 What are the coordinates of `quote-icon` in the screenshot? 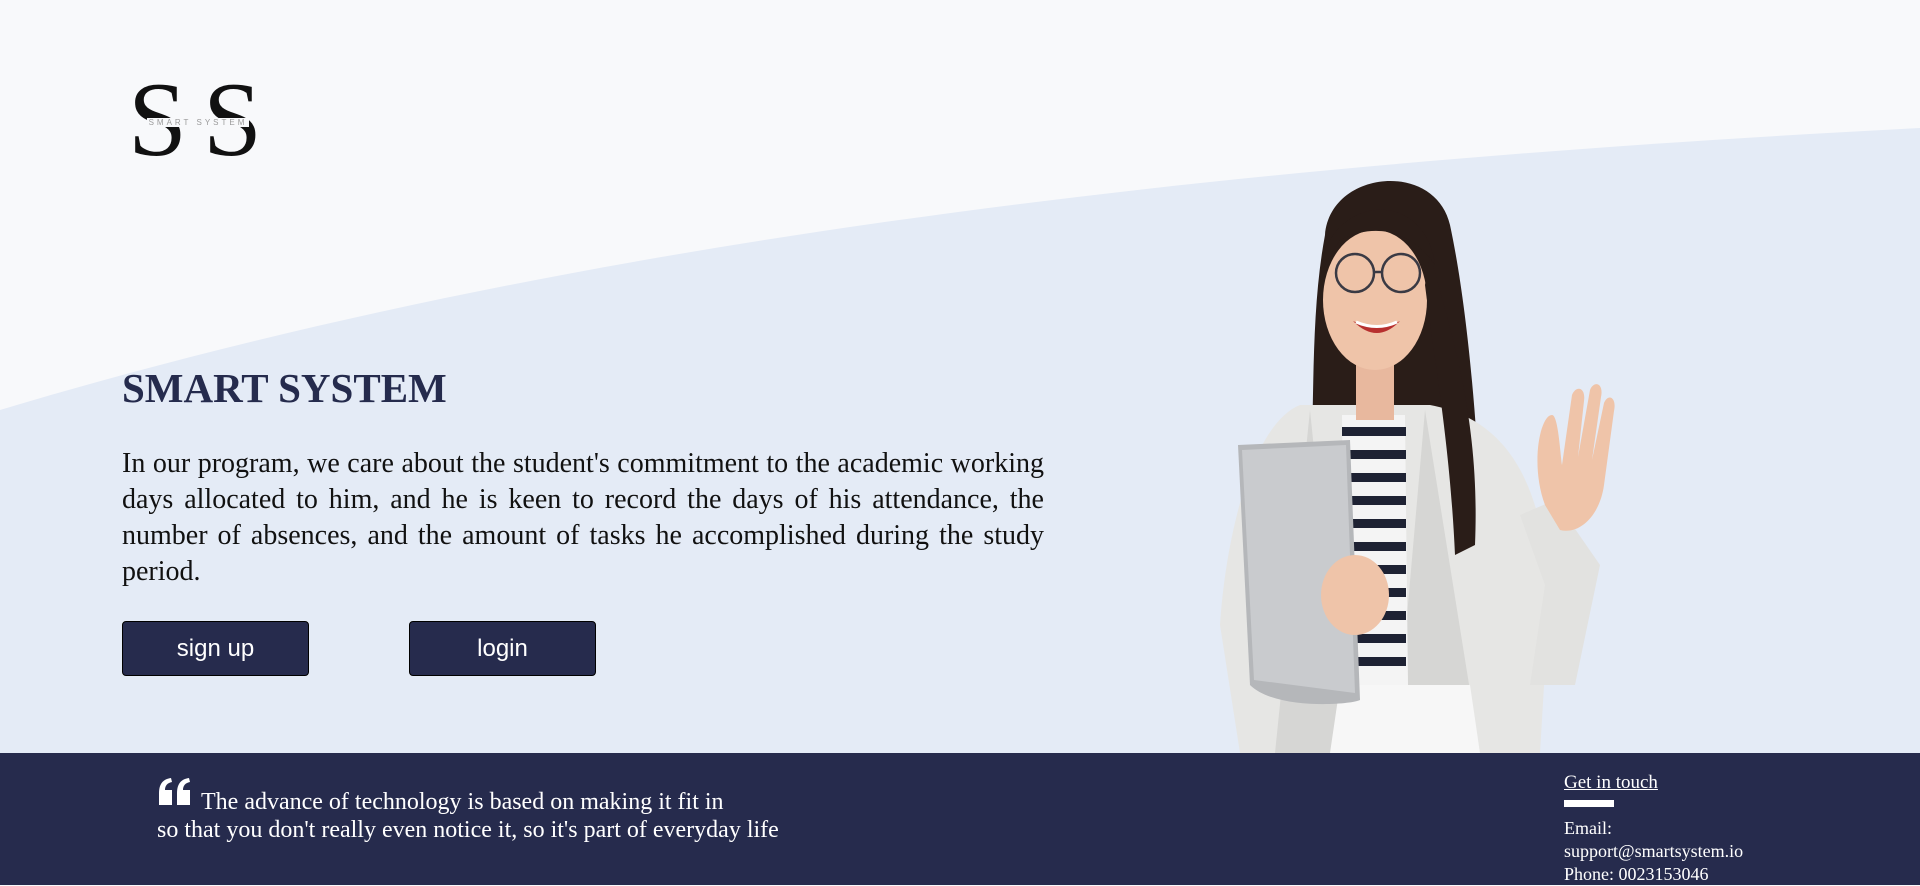 It's located at (174, 791).